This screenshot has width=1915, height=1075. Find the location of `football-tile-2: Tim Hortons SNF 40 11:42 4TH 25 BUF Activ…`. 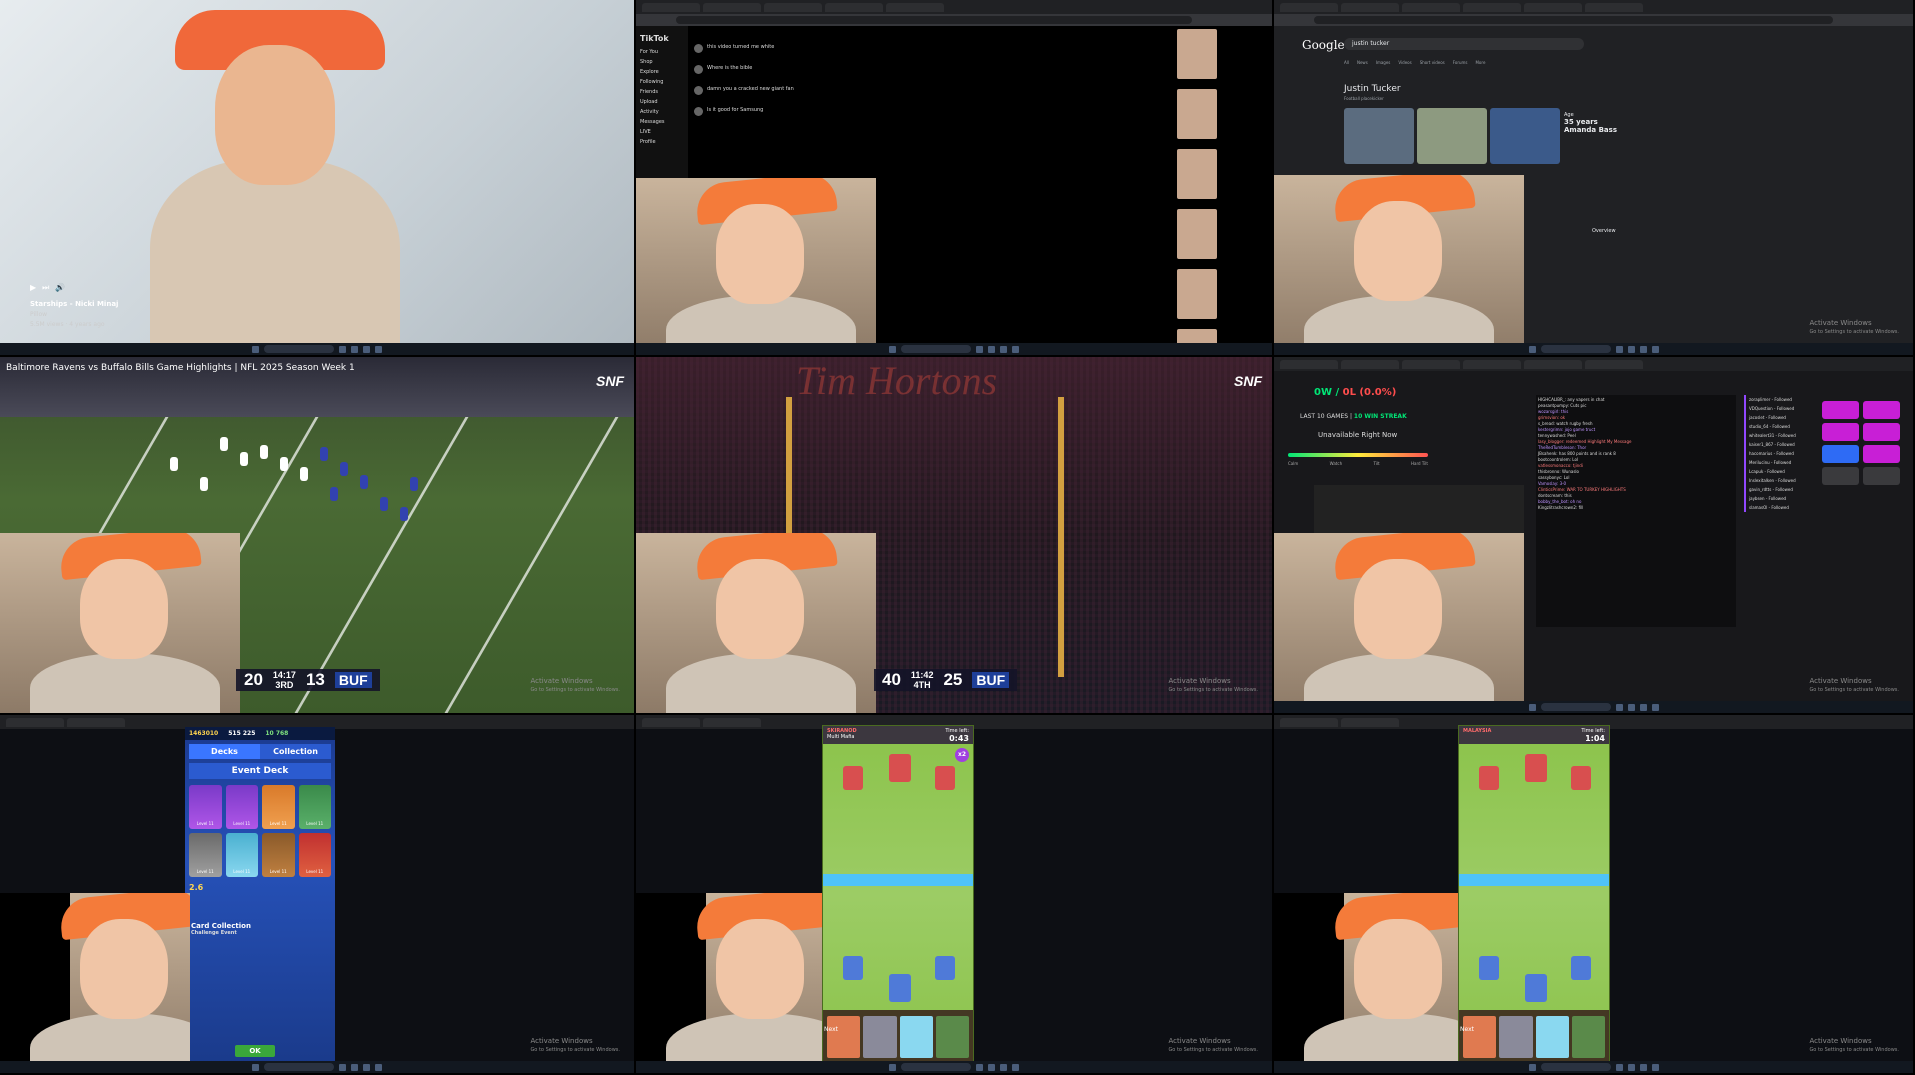

football-tile-2: Tim Hortons SNF 40 11:42 4TH 25 BUF Activ… is located at coordinates (955, 536).